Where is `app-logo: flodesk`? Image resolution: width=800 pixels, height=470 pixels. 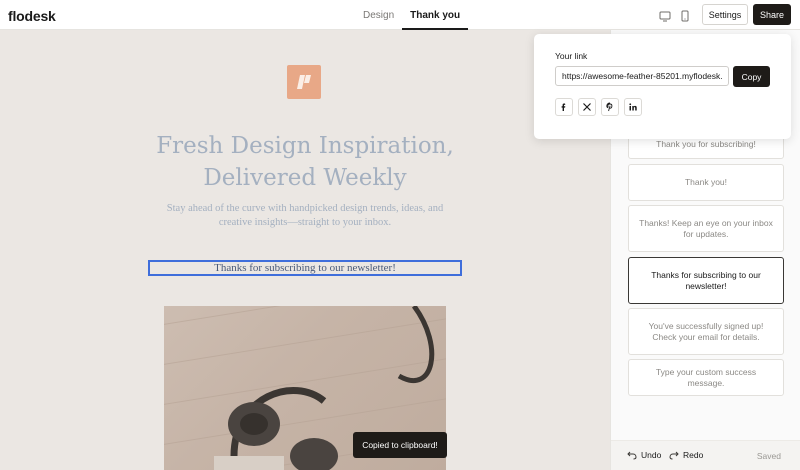
app-logo: flodesk is located at coordinates (32, 16).